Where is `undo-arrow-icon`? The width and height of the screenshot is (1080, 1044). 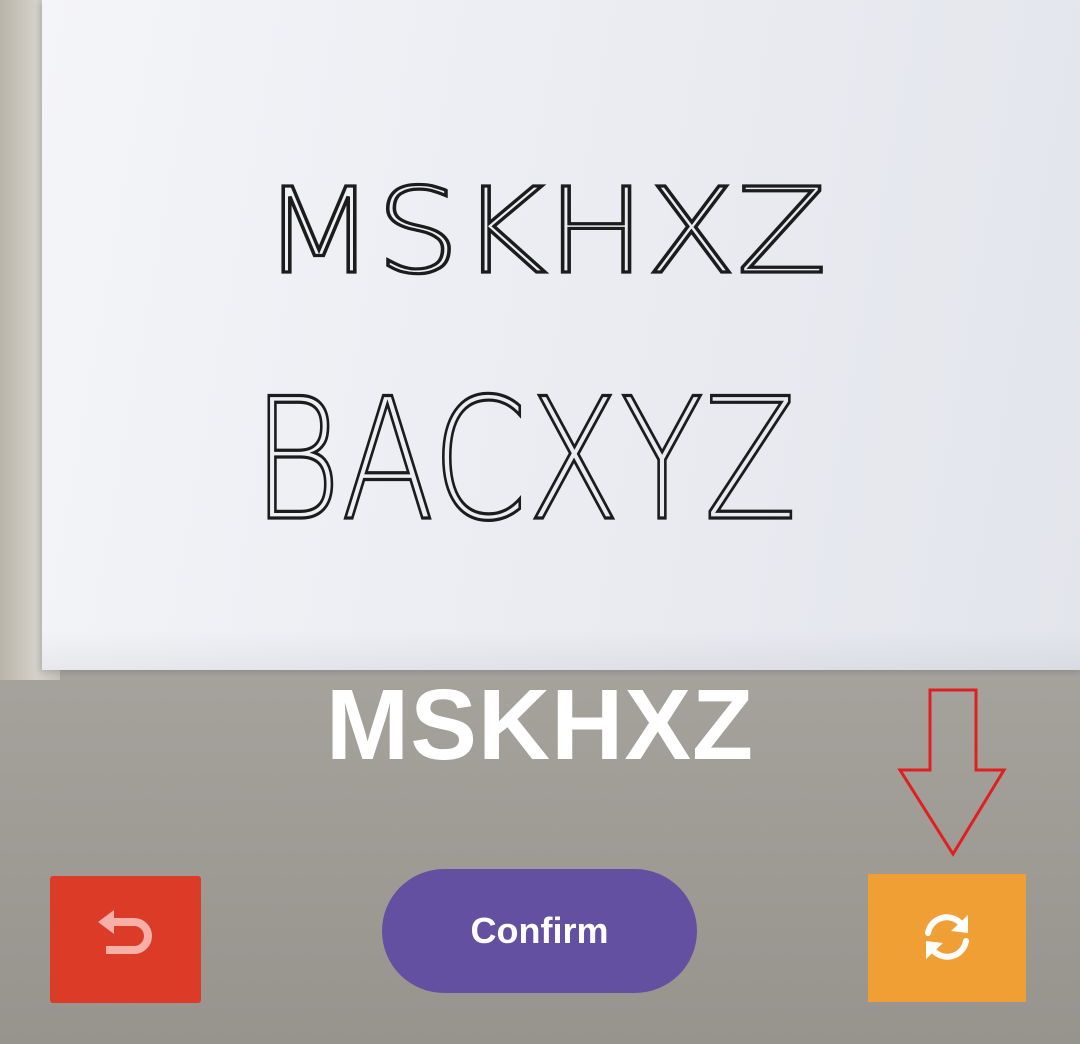
undo-arrow-icon is located at coordinates (126, 939).